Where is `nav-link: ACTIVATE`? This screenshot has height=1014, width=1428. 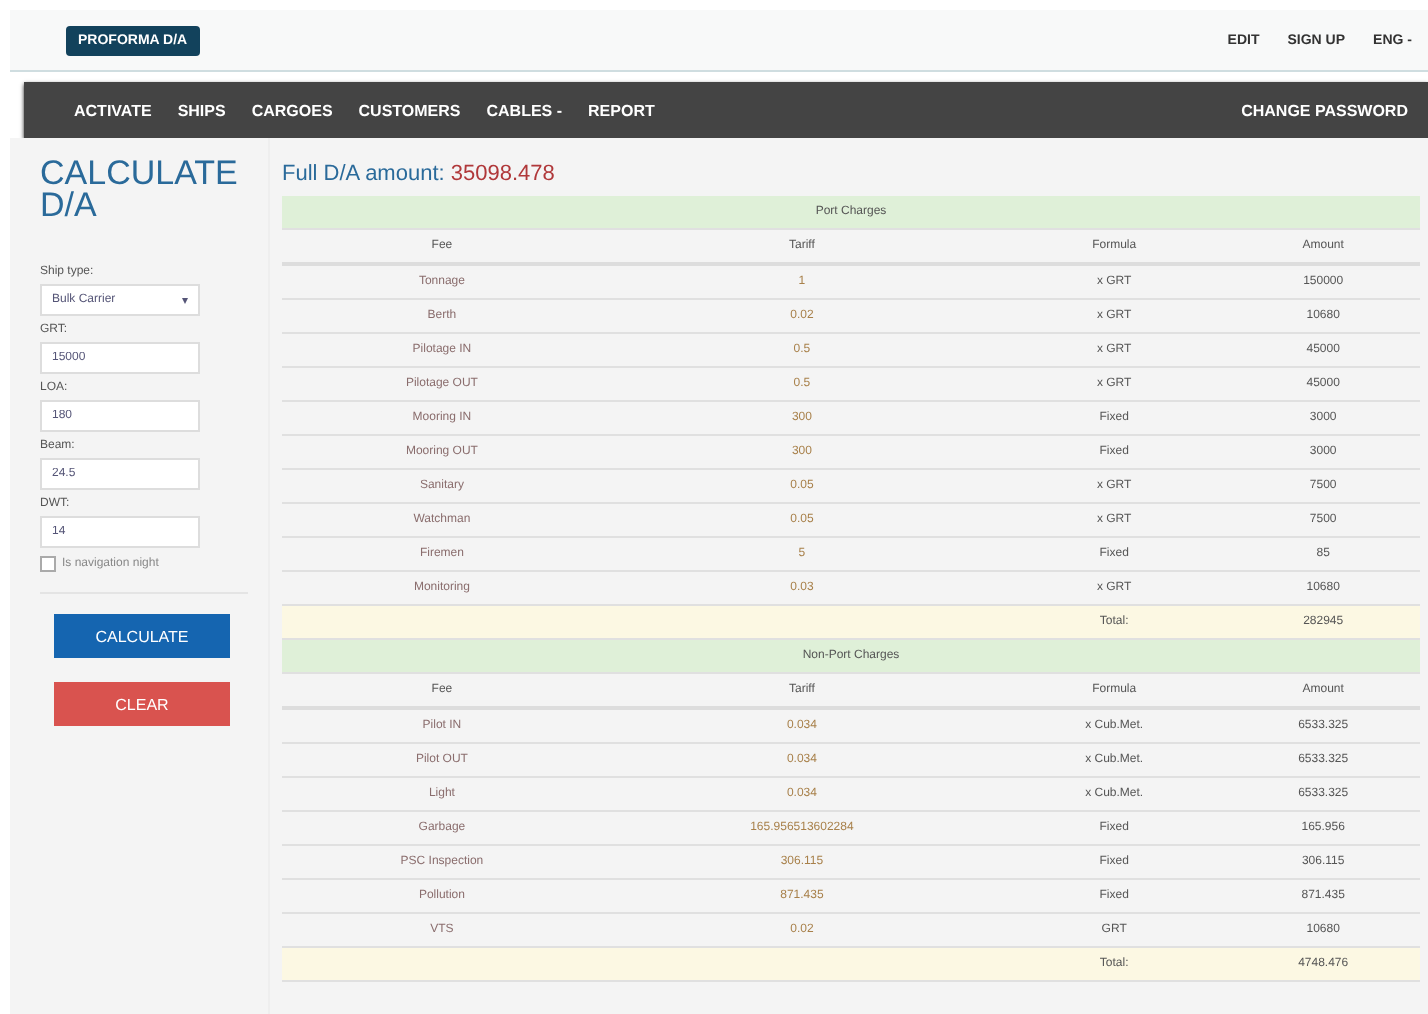 nav-link: ACTIVATE is located at coordinates (113, 110).